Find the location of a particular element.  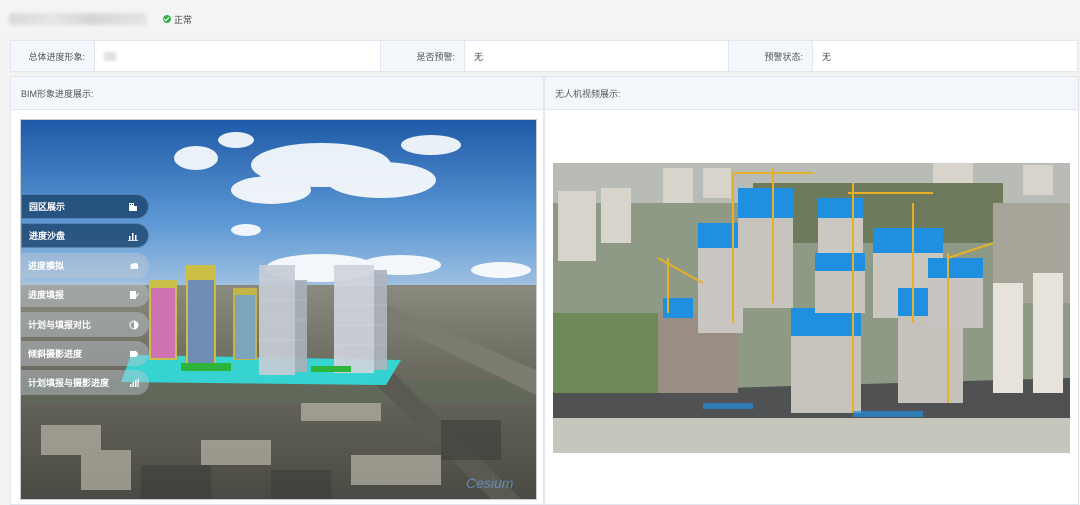

warning-status-value: 无 is located at coordinates (827, 56).